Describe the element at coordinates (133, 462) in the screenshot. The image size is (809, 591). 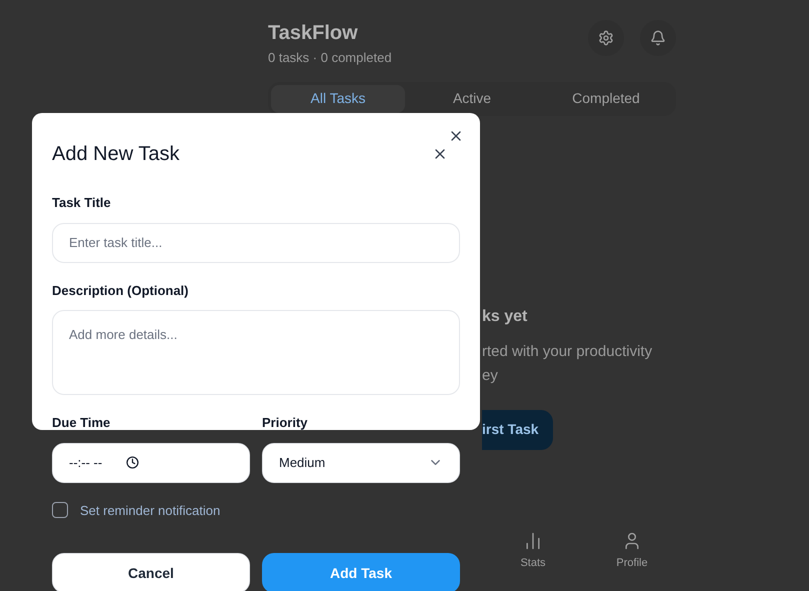
I see `clock-icon` at that location.